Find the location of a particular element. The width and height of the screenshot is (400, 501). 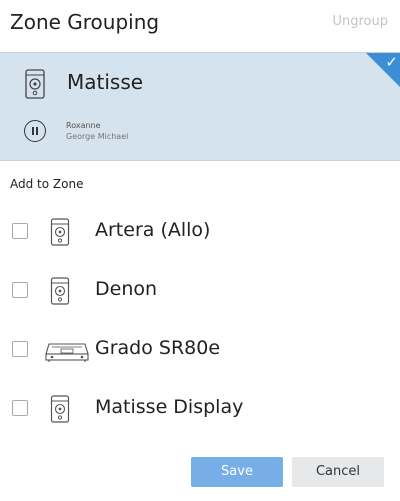

zone-row-artera: Artera (Allo) is located at coordinates (200, 231).